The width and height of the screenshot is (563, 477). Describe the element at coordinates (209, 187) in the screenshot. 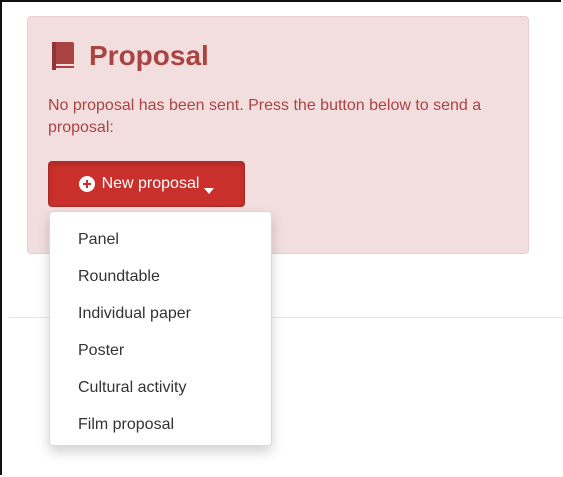

I see `caret-down-icon` at that location.